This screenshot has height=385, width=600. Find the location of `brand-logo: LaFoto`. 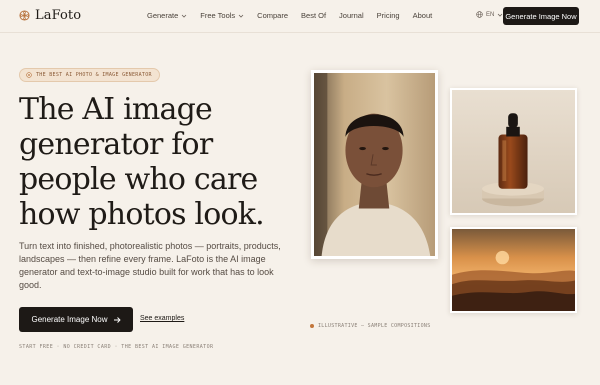

brand-logo: LaFoto is located at coordinates (50, 15).